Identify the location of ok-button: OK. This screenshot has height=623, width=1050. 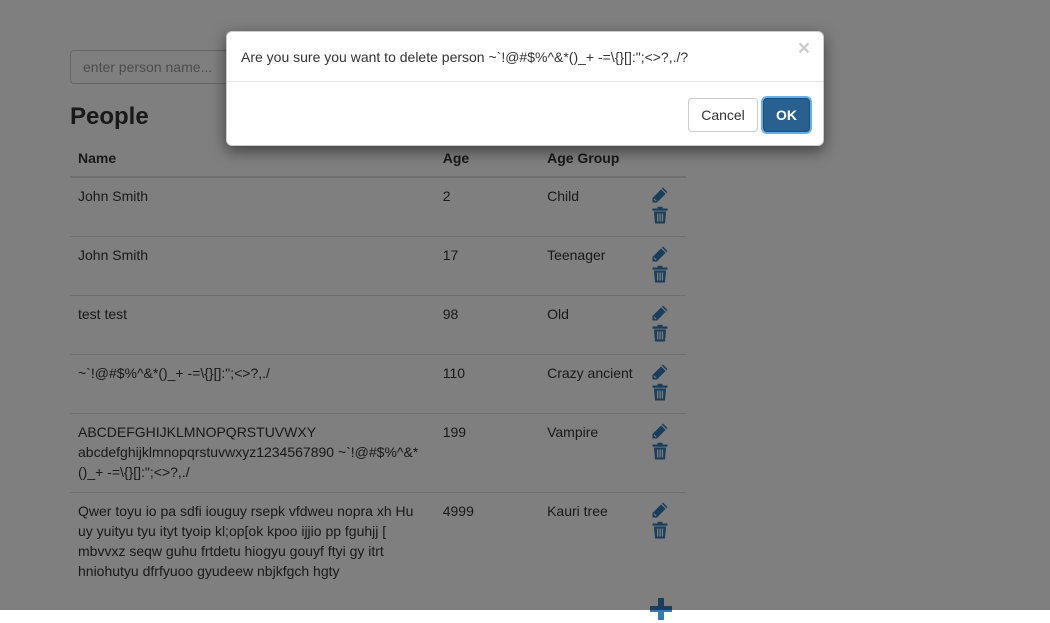
(786, 115).